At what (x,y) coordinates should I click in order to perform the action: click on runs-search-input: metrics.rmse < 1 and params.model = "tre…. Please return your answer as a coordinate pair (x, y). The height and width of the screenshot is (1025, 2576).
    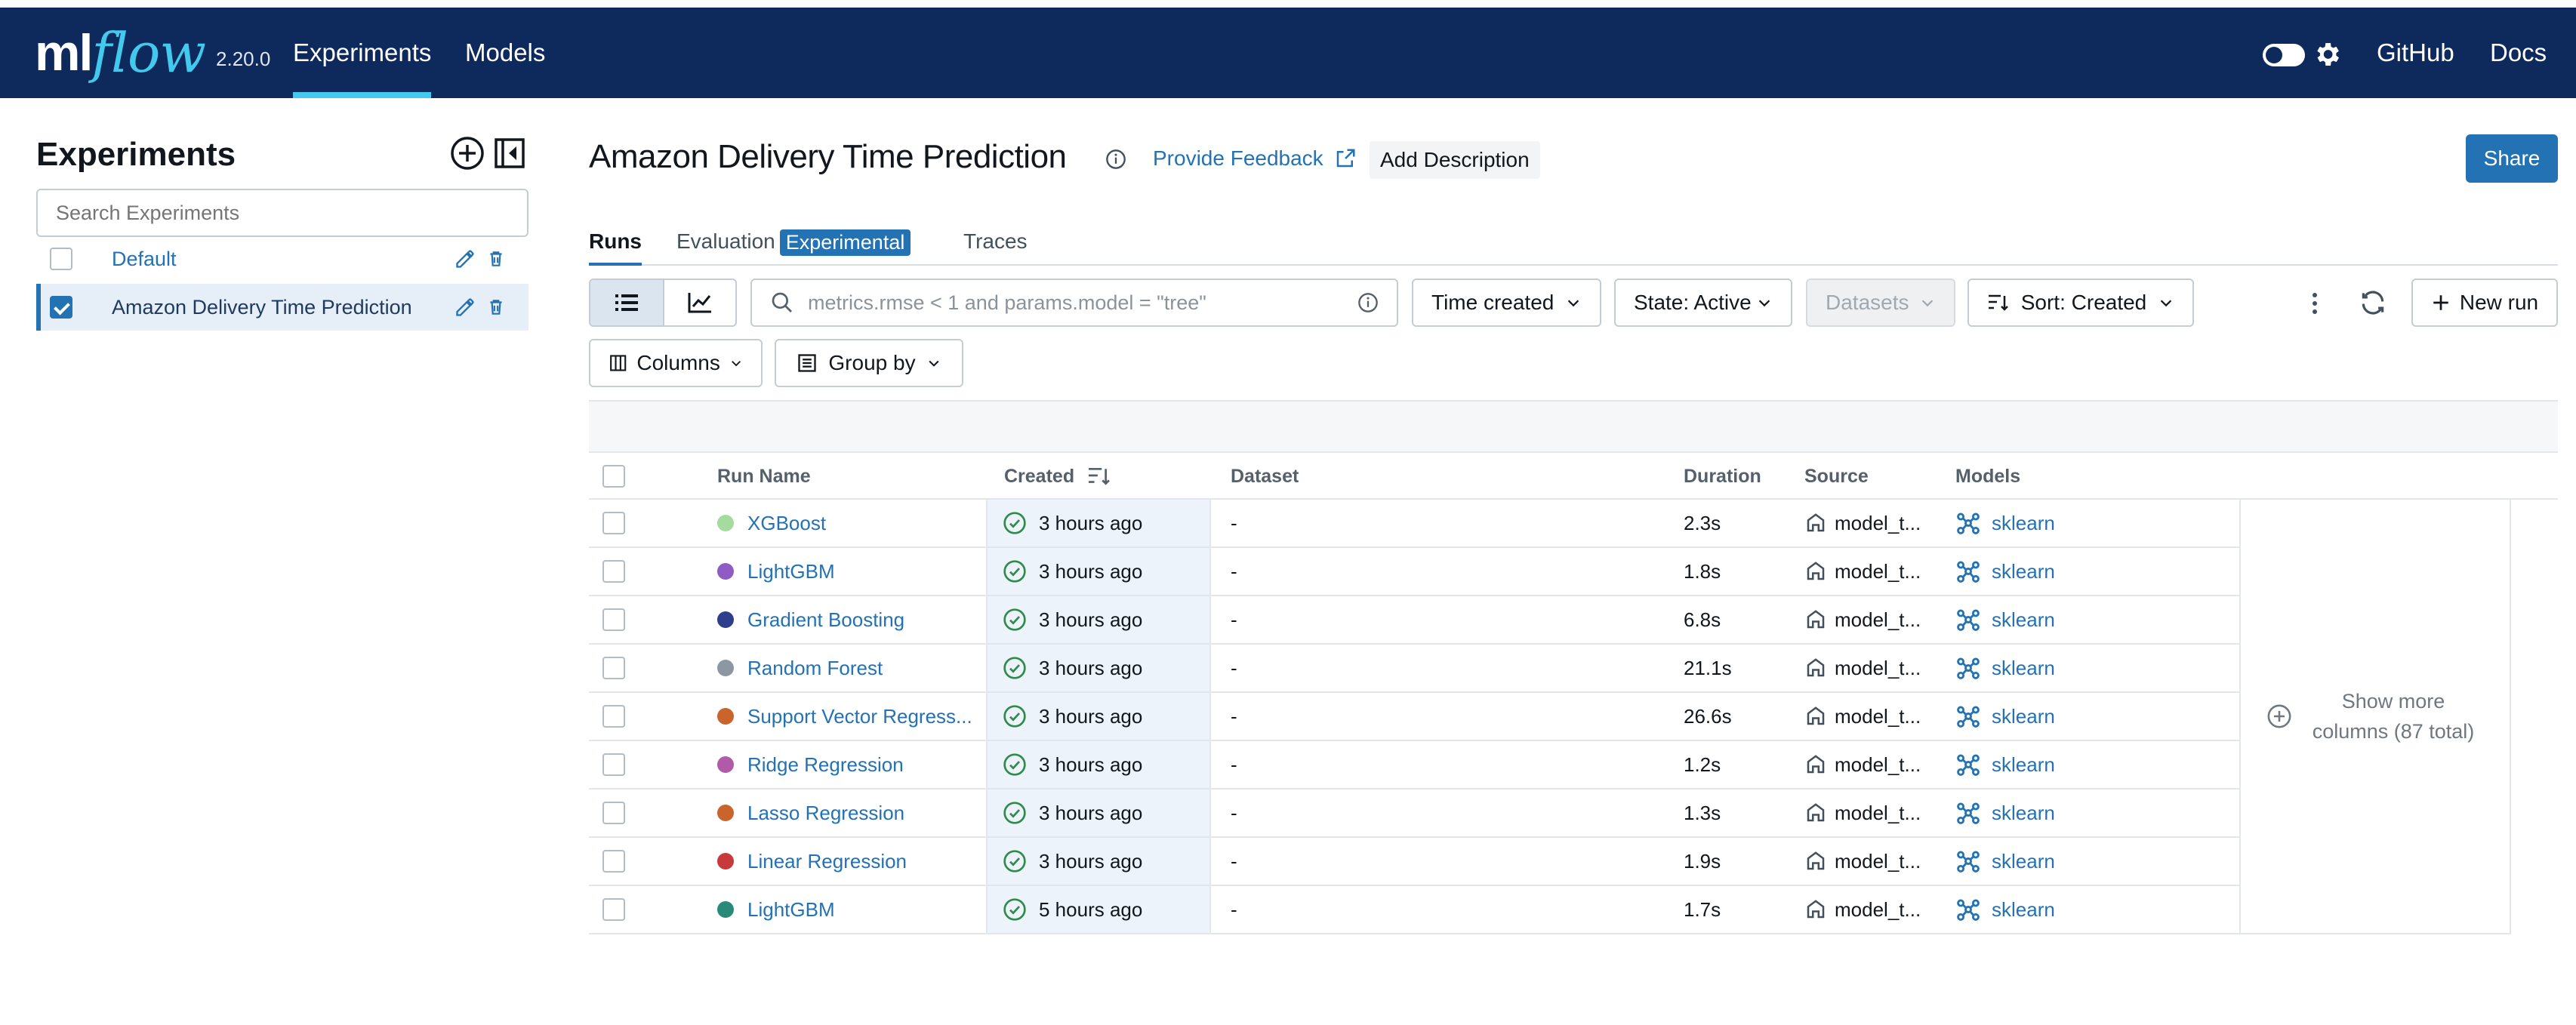
    Looking at the image, I should click on (1074, 303).